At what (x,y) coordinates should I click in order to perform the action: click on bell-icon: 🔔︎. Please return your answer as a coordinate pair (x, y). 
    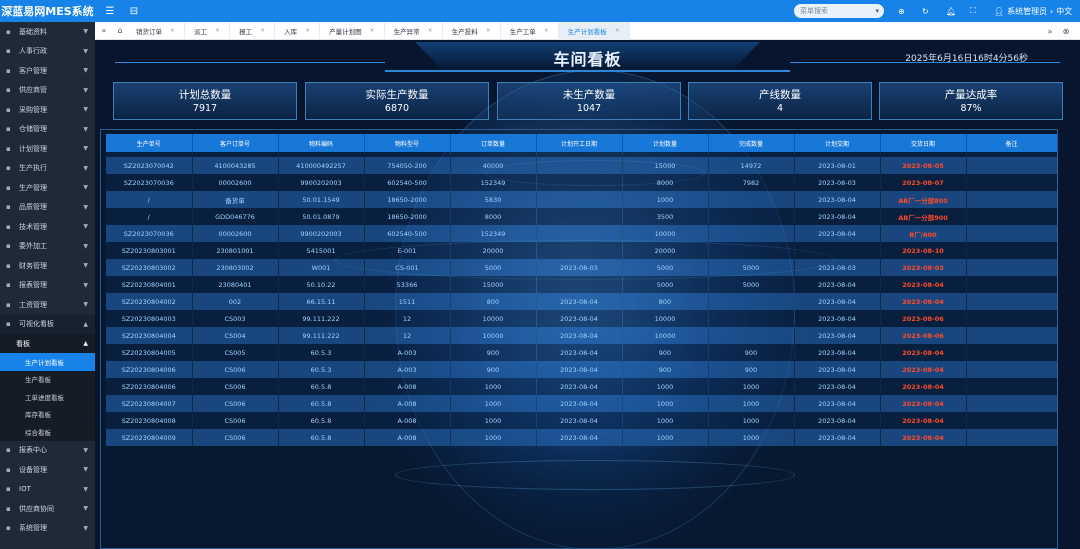
    Looking at the image, I should click on (951, 11).